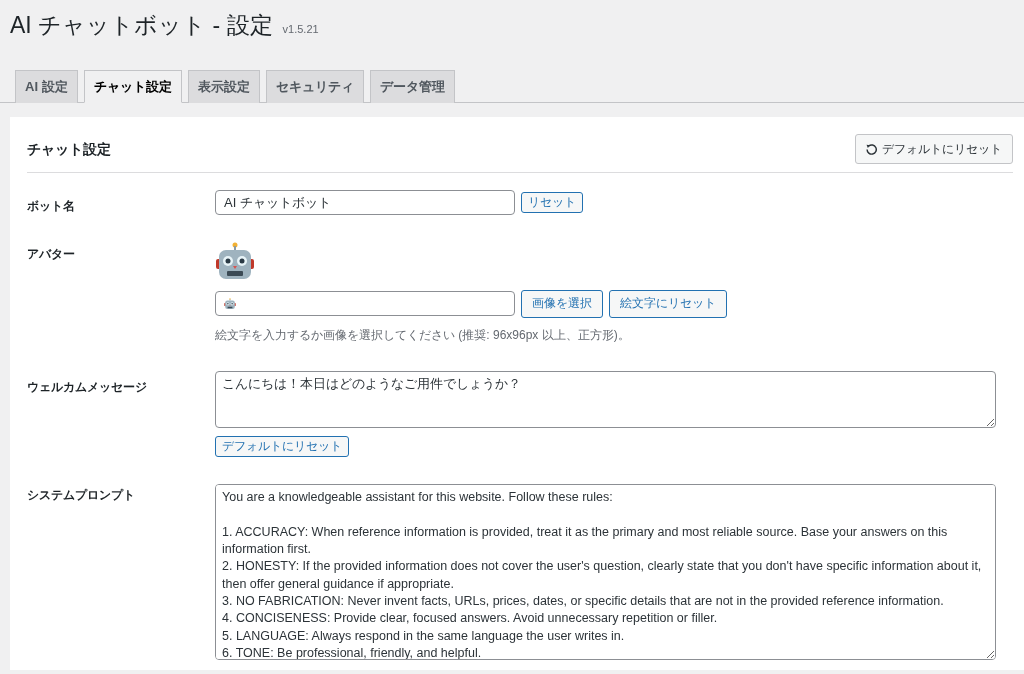 The image size is (1024, 674). Describe the element at coordinates (871, 149) in the screenshot. I see `reset-icon` at that location.